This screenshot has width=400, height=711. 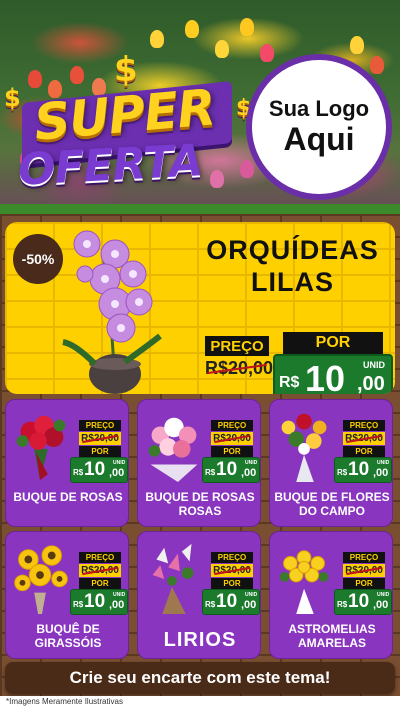 I want to click on product-name: LIRIOS, so click(x=200, y=640).